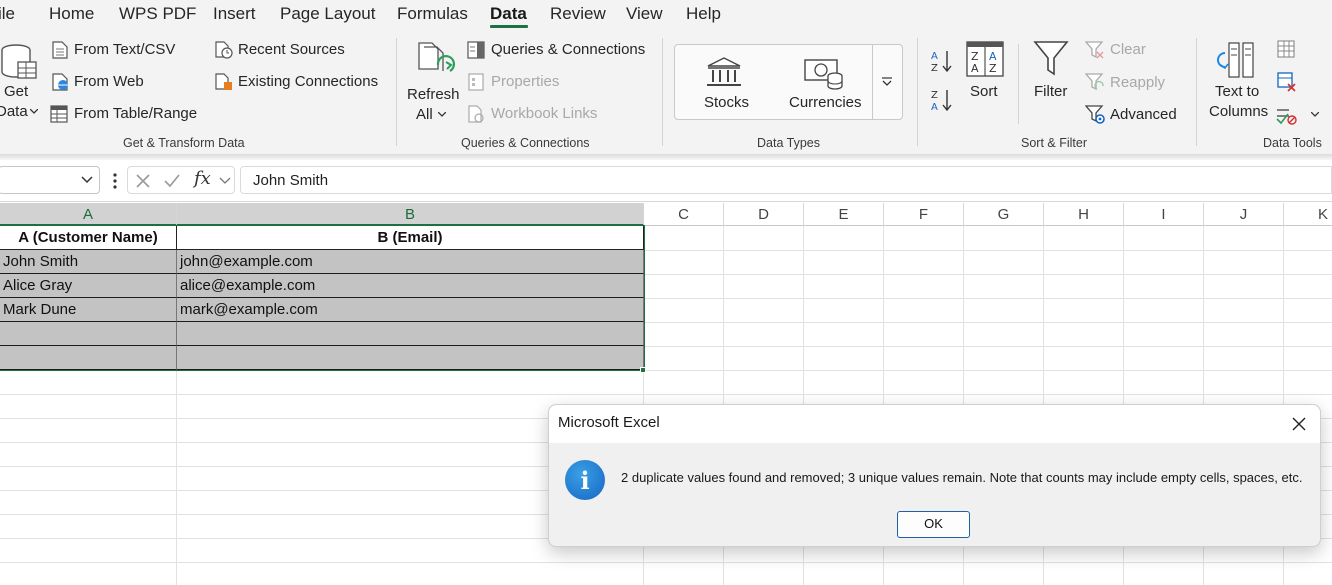  What do you see at coordinates (60, 50) in the screenshot?
I see `document-icon` at bounding box center [60, 50].